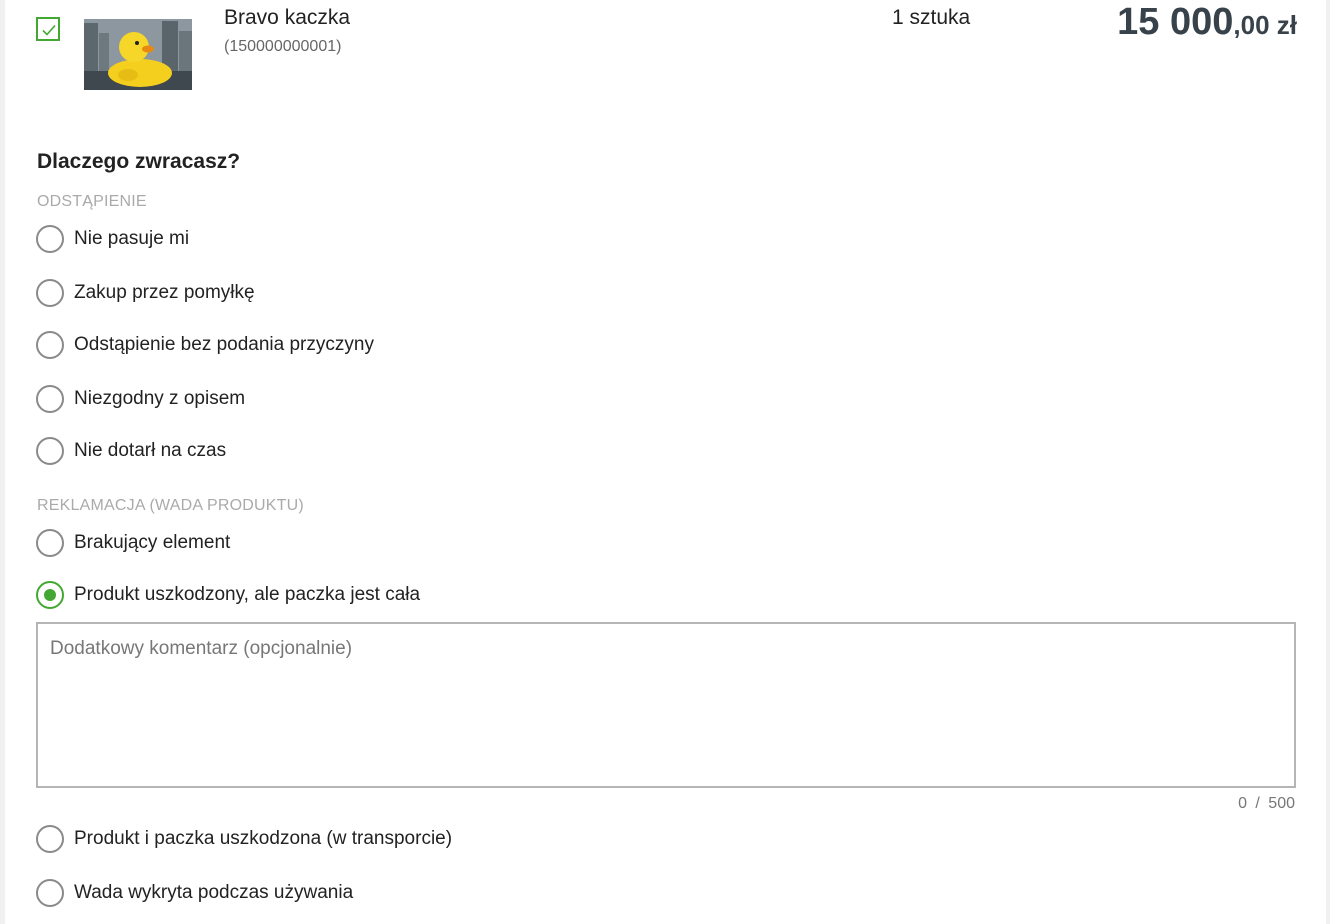 This screenshot has width=1330, height=924. Describe the element at coordinates (1283, 25) in the screenshot. I see `price-currency: zł` at that location.